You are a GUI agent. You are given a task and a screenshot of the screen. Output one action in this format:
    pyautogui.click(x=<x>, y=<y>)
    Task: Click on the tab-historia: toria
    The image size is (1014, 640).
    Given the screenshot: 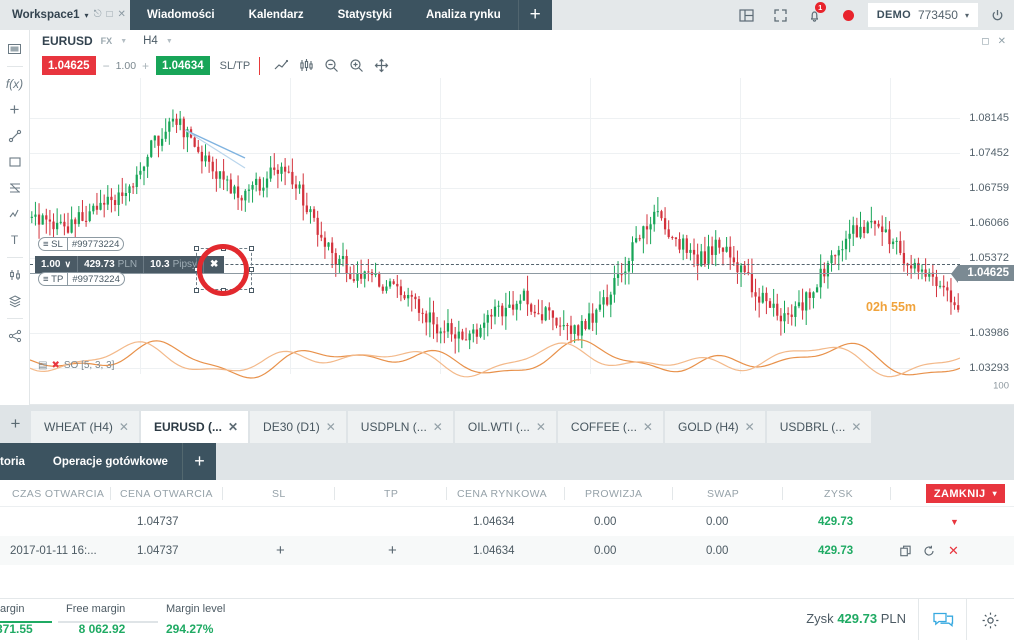 What is the action you would take?
    pyautogui.click(x=19, y=461)
    